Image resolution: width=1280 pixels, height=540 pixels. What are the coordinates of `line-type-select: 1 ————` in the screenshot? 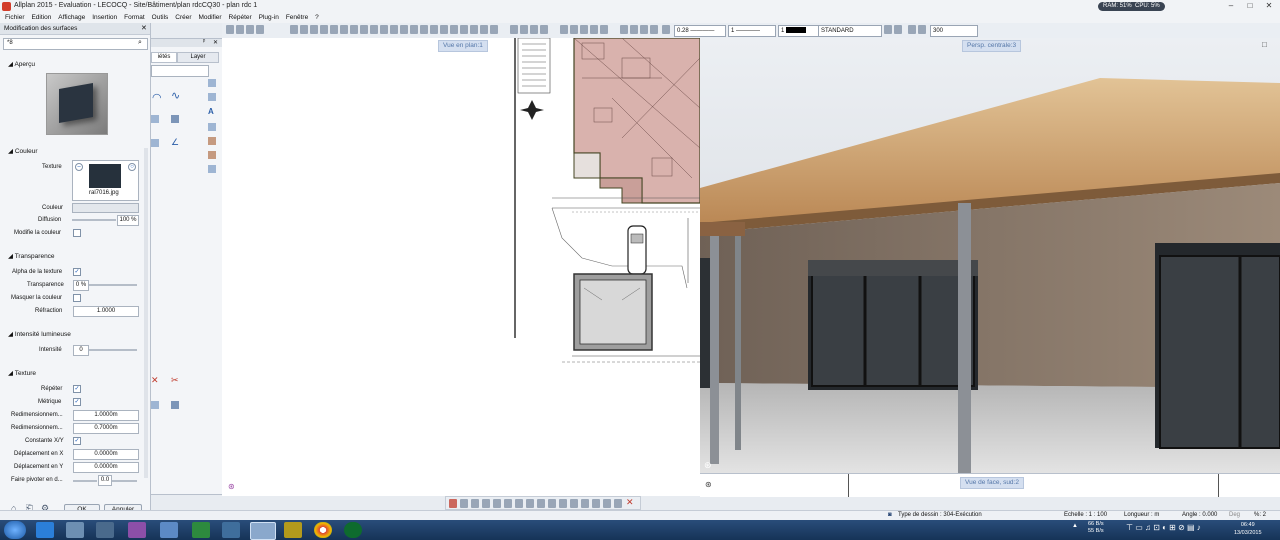 It's located at (752, 31).